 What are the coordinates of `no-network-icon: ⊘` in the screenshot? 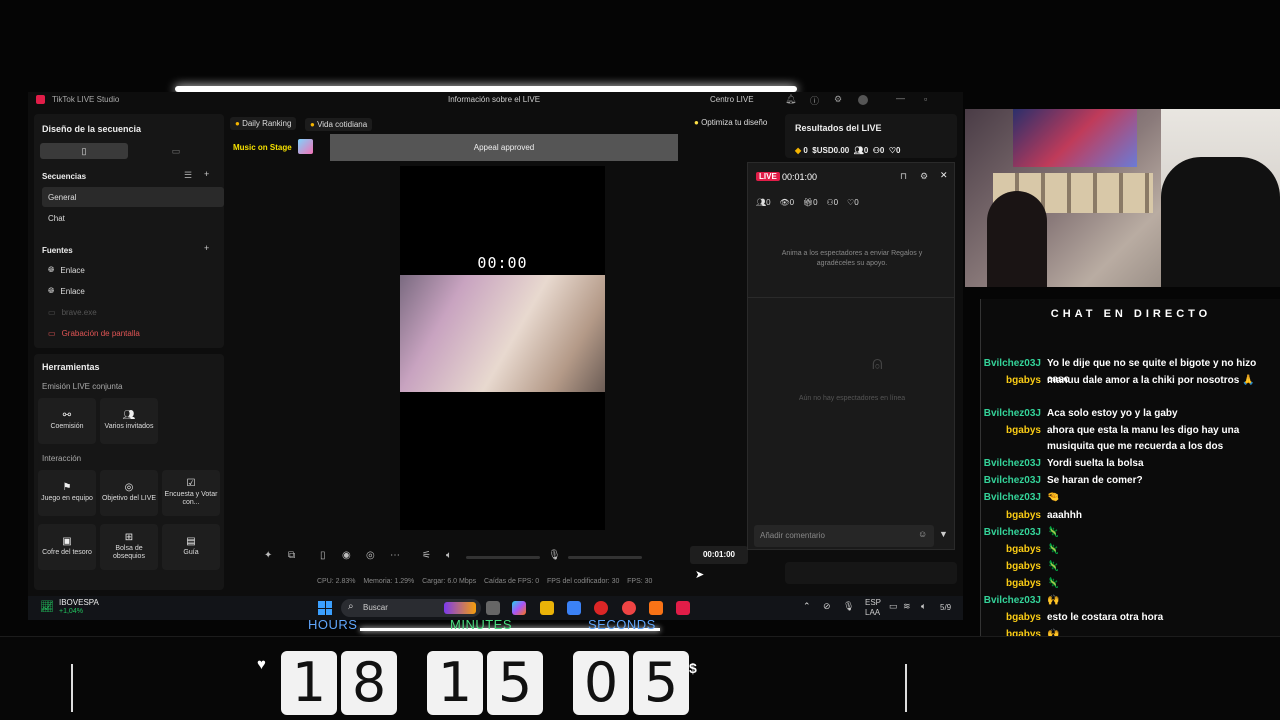 It's located at (827, 606).